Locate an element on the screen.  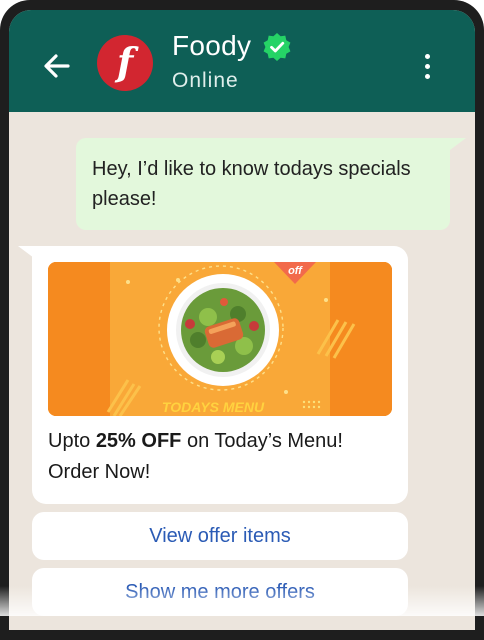
banner-badge: off is located at coordinates (295, 271).